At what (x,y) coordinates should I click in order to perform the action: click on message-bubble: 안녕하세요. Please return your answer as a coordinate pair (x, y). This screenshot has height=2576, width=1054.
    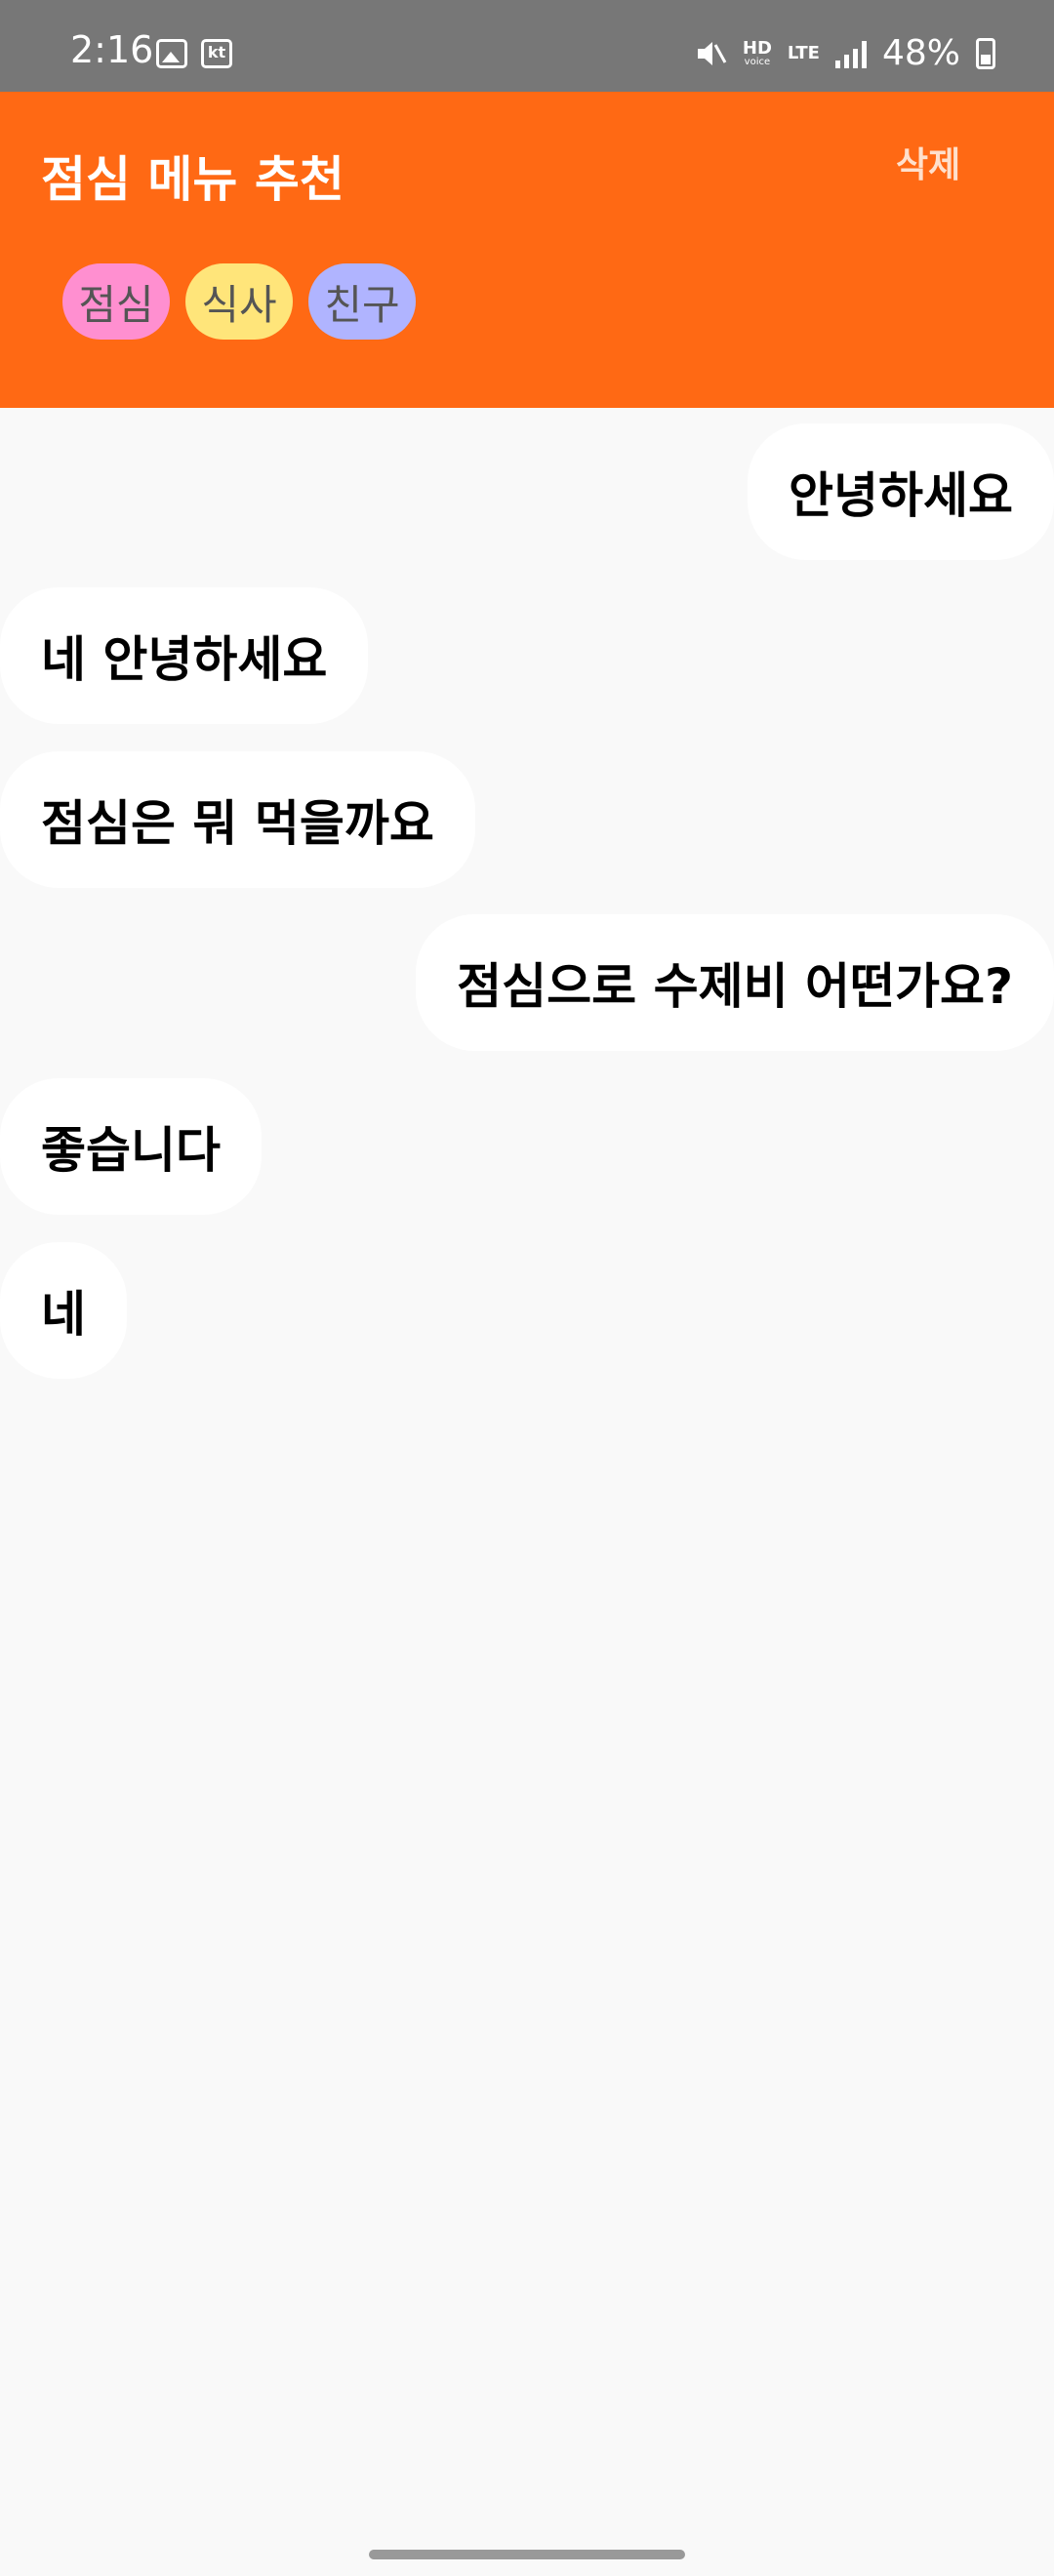
    Looking at the image, I should click on (901, 491).